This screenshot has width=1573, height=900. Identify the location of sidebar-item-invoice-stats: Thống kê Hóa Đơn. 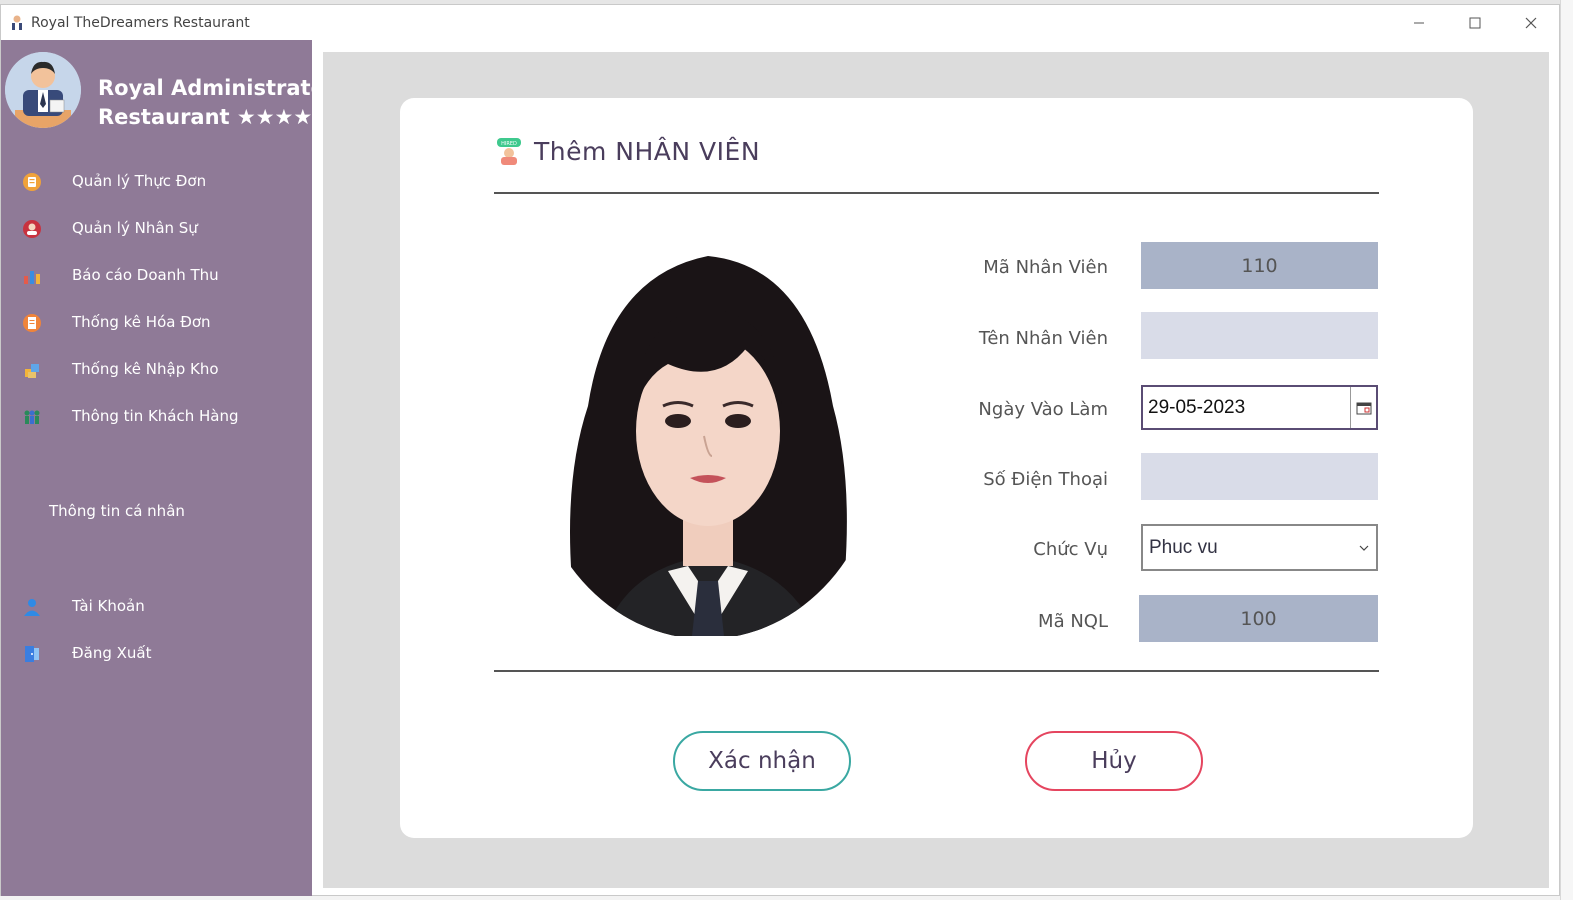
(156, 322).